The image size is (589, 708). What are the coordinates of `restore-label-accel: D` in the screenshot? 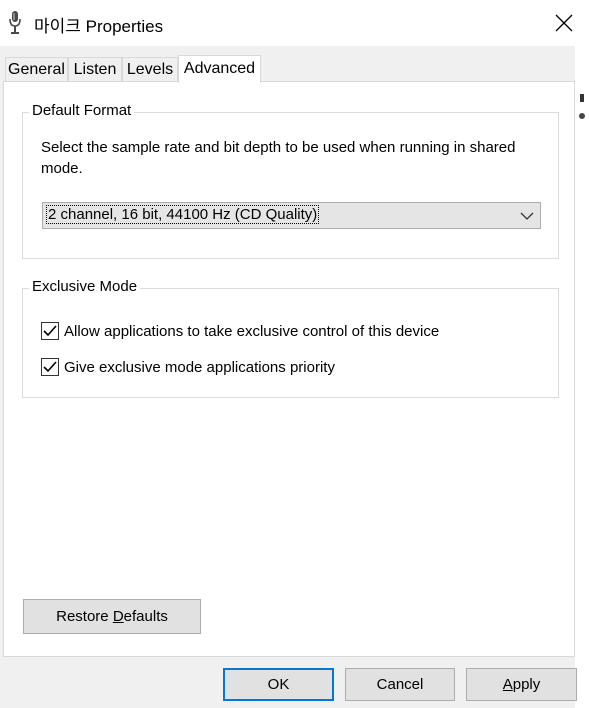 It's located at (118, 616).